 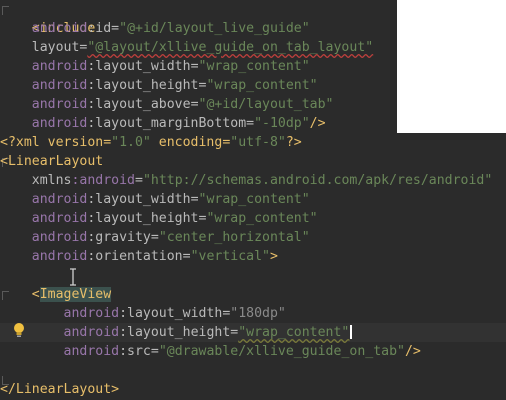 What do you see at coordinates (293, 142) in the screenshot?
I see `xml-declaration: ?>` at bounding box center [293, 142].